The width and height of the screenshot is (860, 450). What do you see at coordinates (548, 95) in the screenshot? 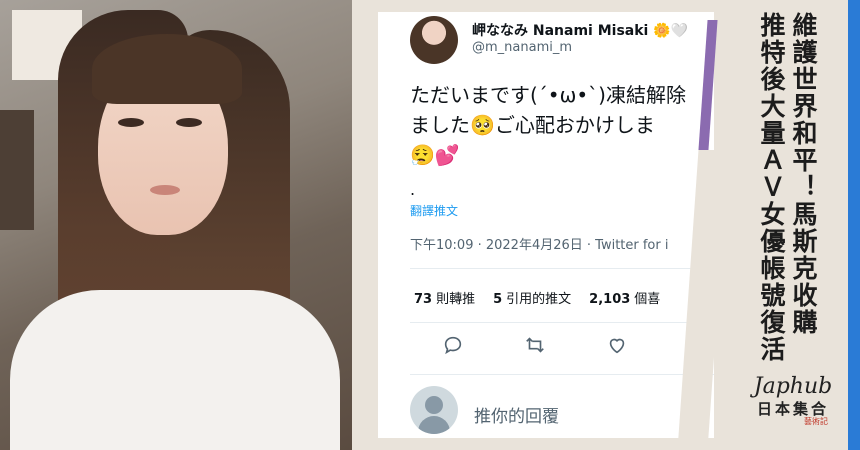
I see `tweet-text-line-1: ただいまです(´•ω•`)凍結解除` at bounding box center [548, 95].